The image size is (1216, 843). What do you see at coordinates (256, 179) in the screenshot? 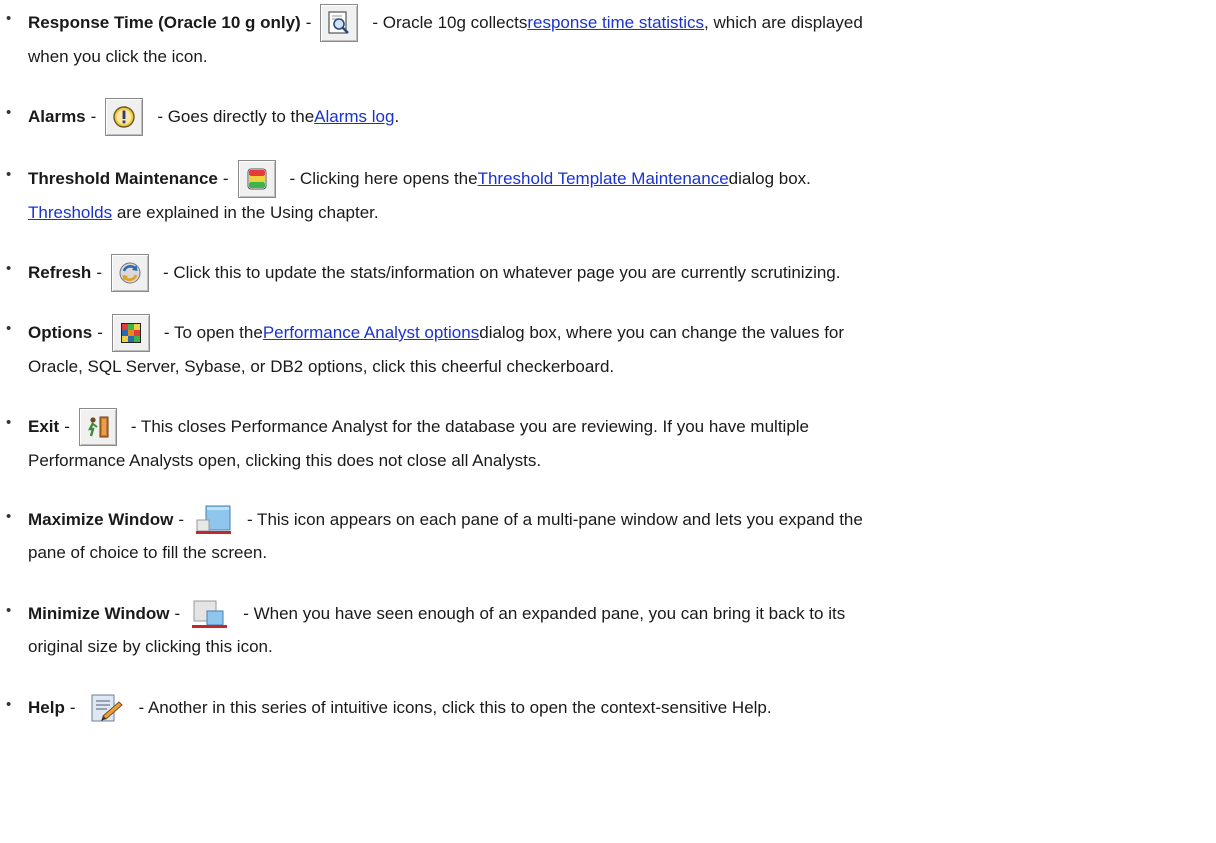
I see `threshold-maintenance-icon` at bounding box center [256, 179].